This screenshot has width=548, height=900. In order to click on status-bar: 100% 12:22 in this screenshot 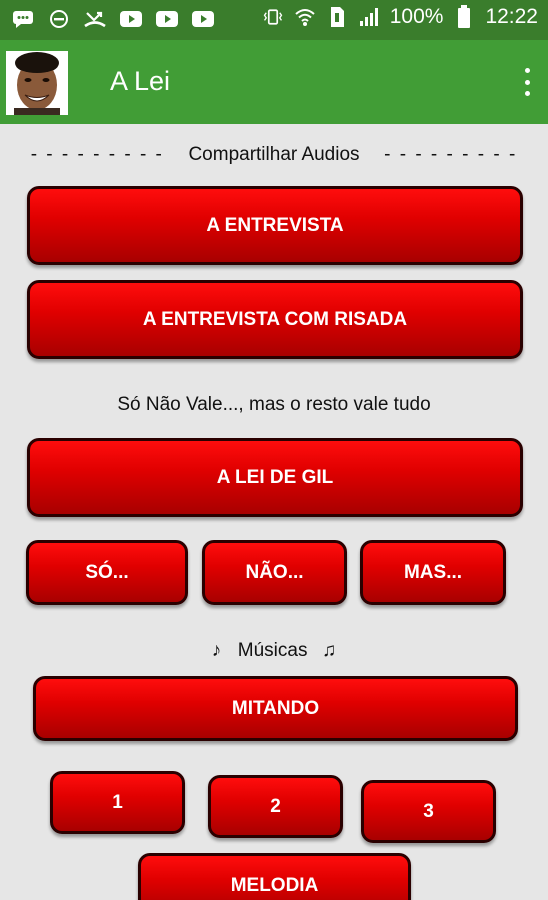, I will do `click(274, 20)`.